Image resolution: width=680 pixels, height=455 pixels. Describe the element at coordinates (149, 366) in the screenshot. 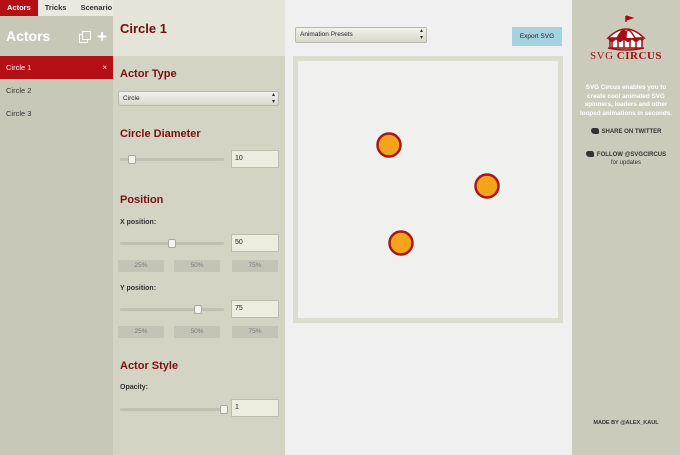

I see `actor-style-heading: Actor Style` at that location.